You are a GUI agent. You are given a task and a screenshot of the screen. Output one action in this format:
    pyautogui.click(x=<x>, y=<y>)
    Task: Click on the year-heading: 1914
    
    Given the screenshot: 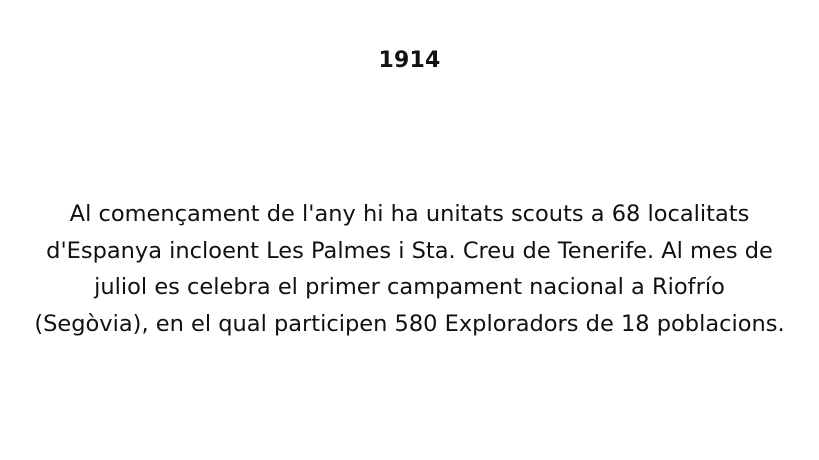 What is the action you would take?
    pyautogui.click(x=409, y=60)
    